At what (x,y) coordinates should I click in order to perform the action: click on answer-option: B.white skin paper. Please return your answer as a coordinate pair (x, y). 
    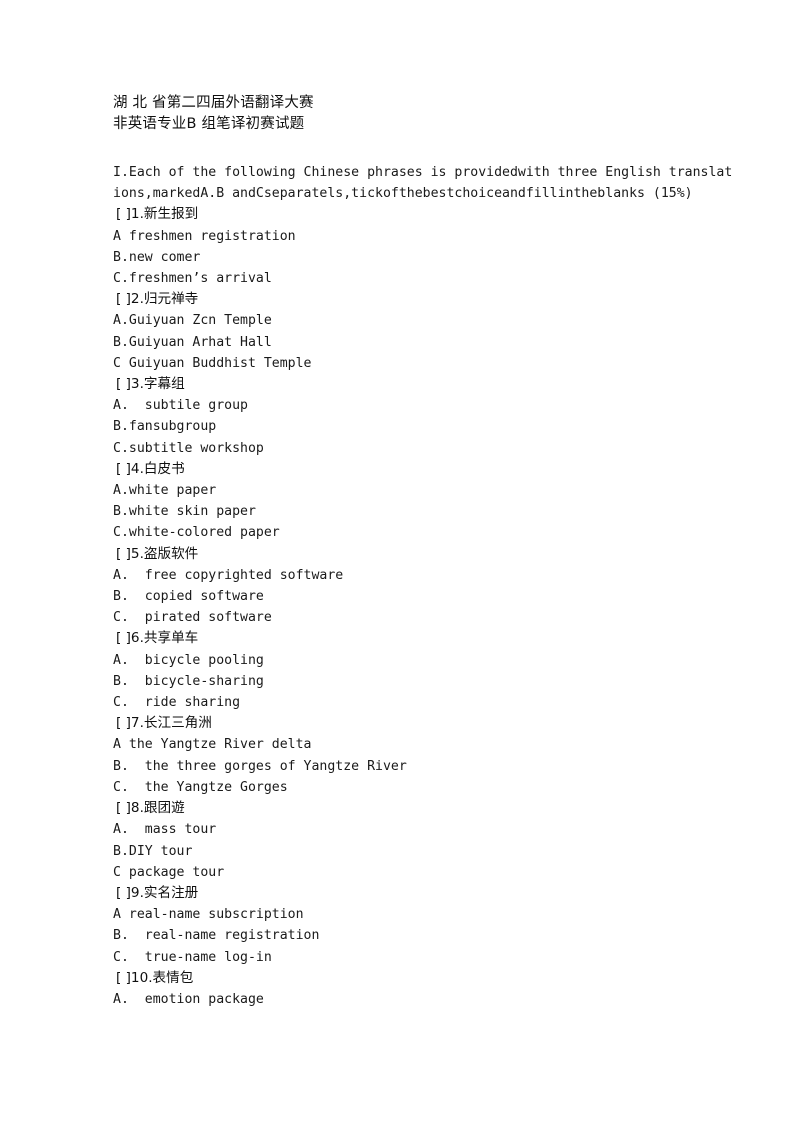
    Looking at the image, I should click on (423, 511).